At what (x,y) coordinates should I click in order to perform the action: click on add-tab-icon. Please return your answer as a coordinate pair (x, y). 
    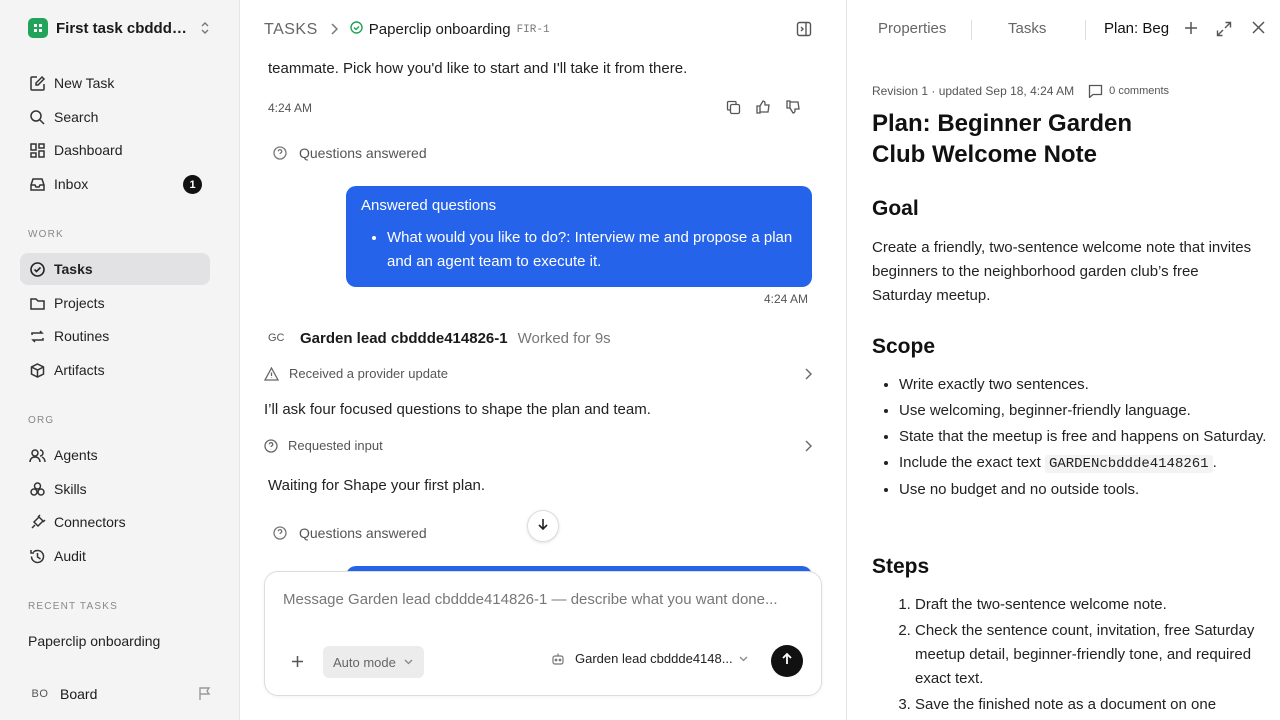
    Looking at the image, I should click on (1191, 28).